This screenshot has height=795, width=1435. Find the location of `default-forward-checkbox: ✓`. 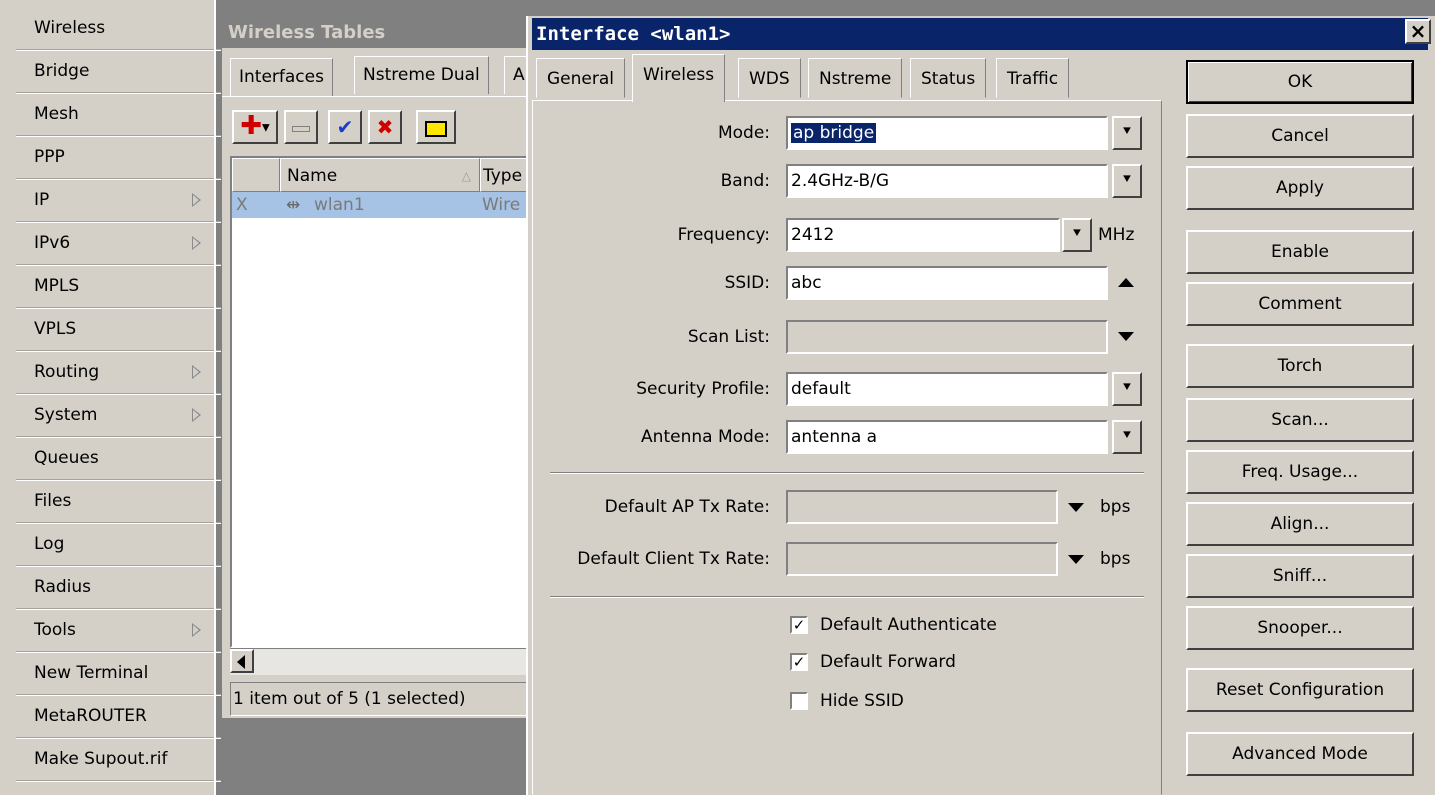

default-forward-checkbox: ✓ is located at coordinates (799, 662).